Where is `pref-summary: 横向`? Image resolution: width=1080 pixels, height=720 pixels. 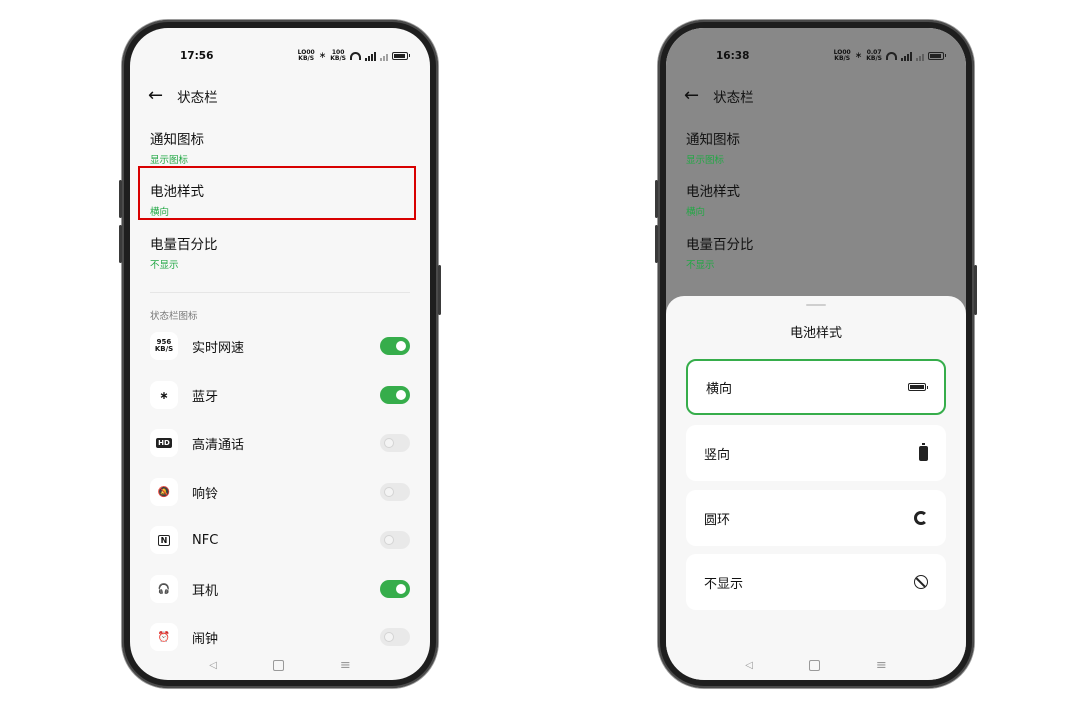
pref-summary: 横向 is located at coordinates (696, 212).